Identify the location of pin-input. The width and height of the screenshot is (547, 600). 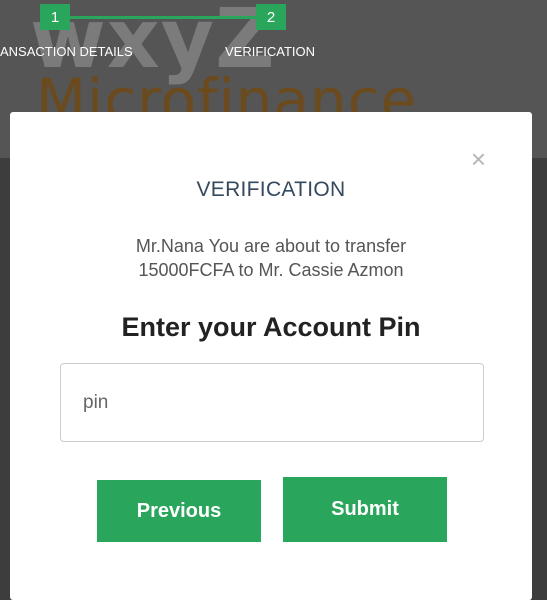
(272, 402).